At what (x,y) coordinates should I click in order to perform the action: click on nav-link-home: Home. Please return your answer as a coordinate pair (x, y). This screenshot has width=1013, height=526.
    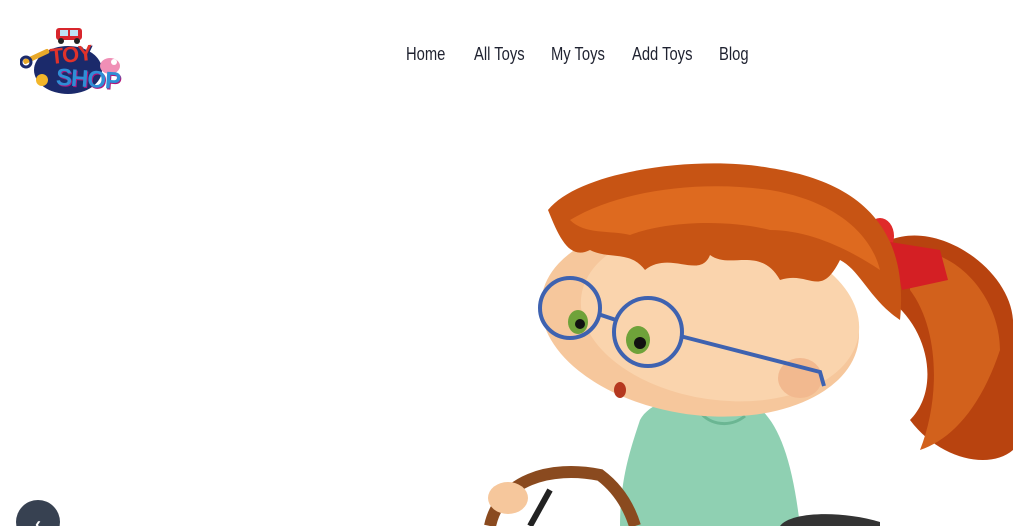
    Looking at the image, I should click on (425, 54).